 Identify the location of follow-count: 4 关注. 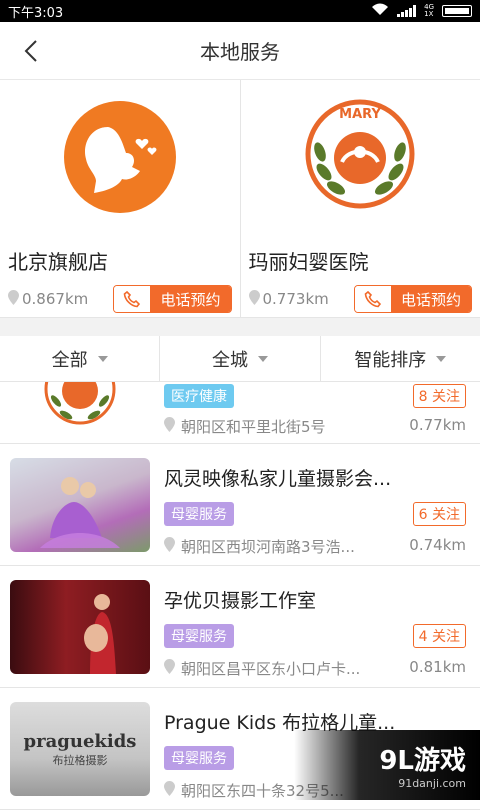
(439, 636).